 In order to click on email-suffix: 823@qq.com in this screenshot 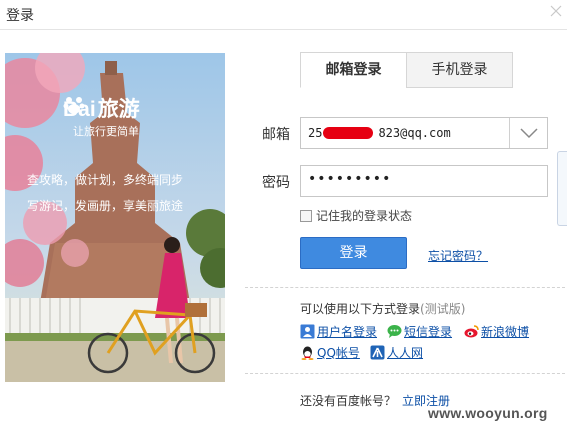, I will do `click(414, 133)`.